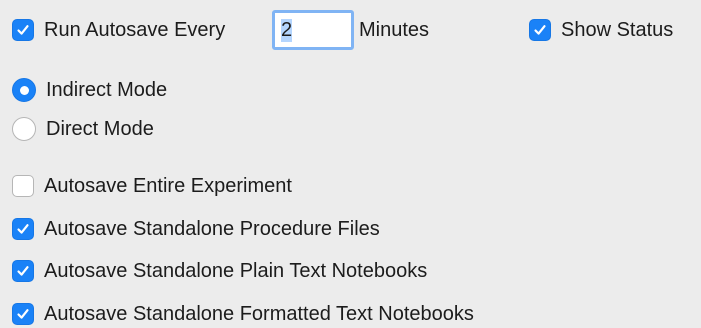 The image size is (701, 328). I want to click on autosave-formatted-text-checkbox, so click(23, 314).